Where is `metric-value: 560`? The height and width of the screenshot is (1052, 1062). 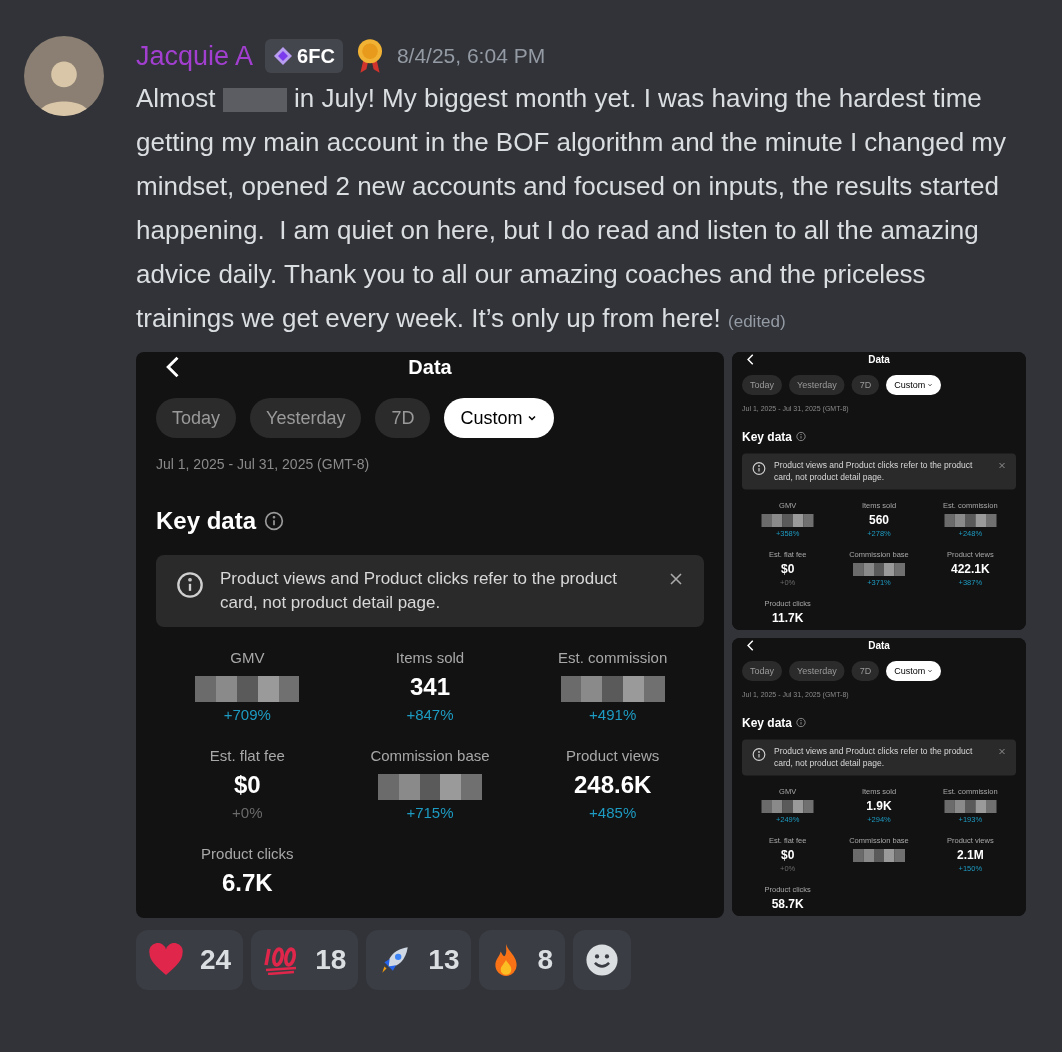
metric-value: 560 is located at coordinates (879, 519).